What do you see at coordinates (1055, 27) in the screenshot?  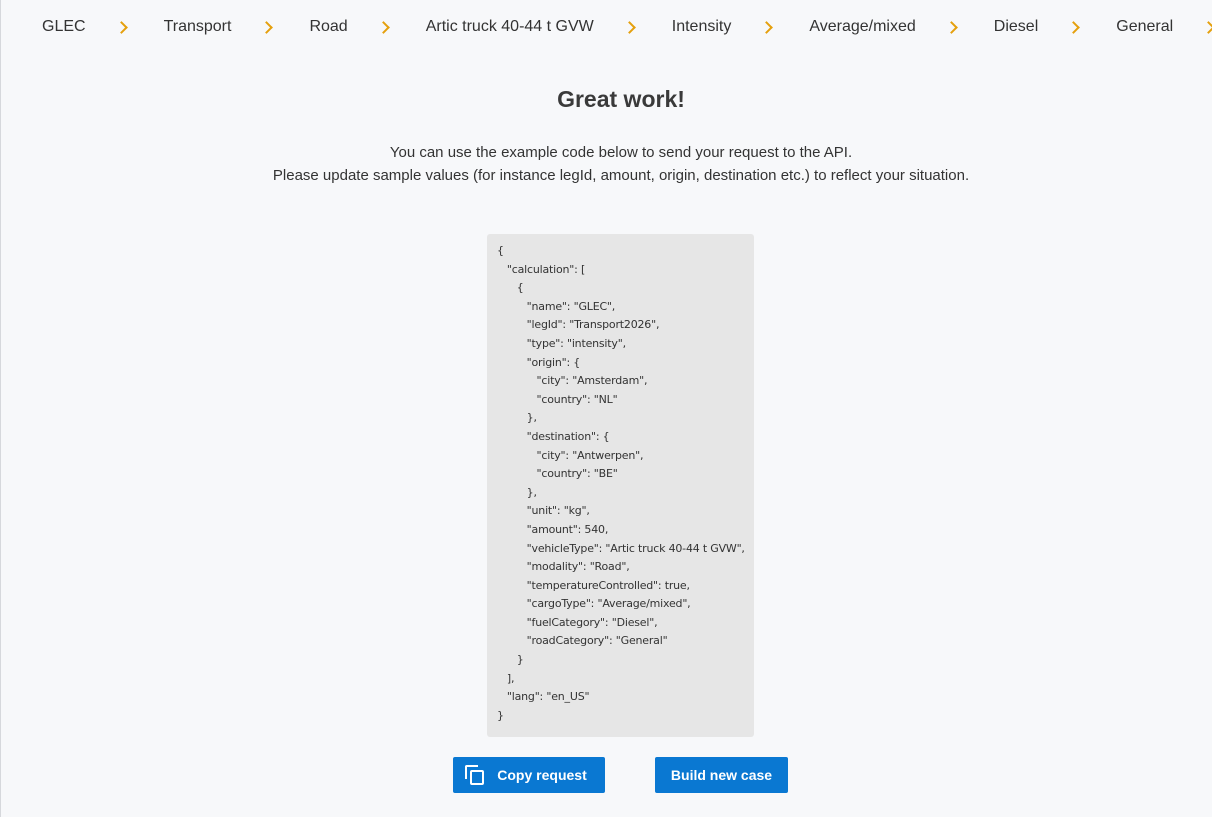 I see `breadcrumb-item-fuel: Diesel` at bounding box center [1055, 27].